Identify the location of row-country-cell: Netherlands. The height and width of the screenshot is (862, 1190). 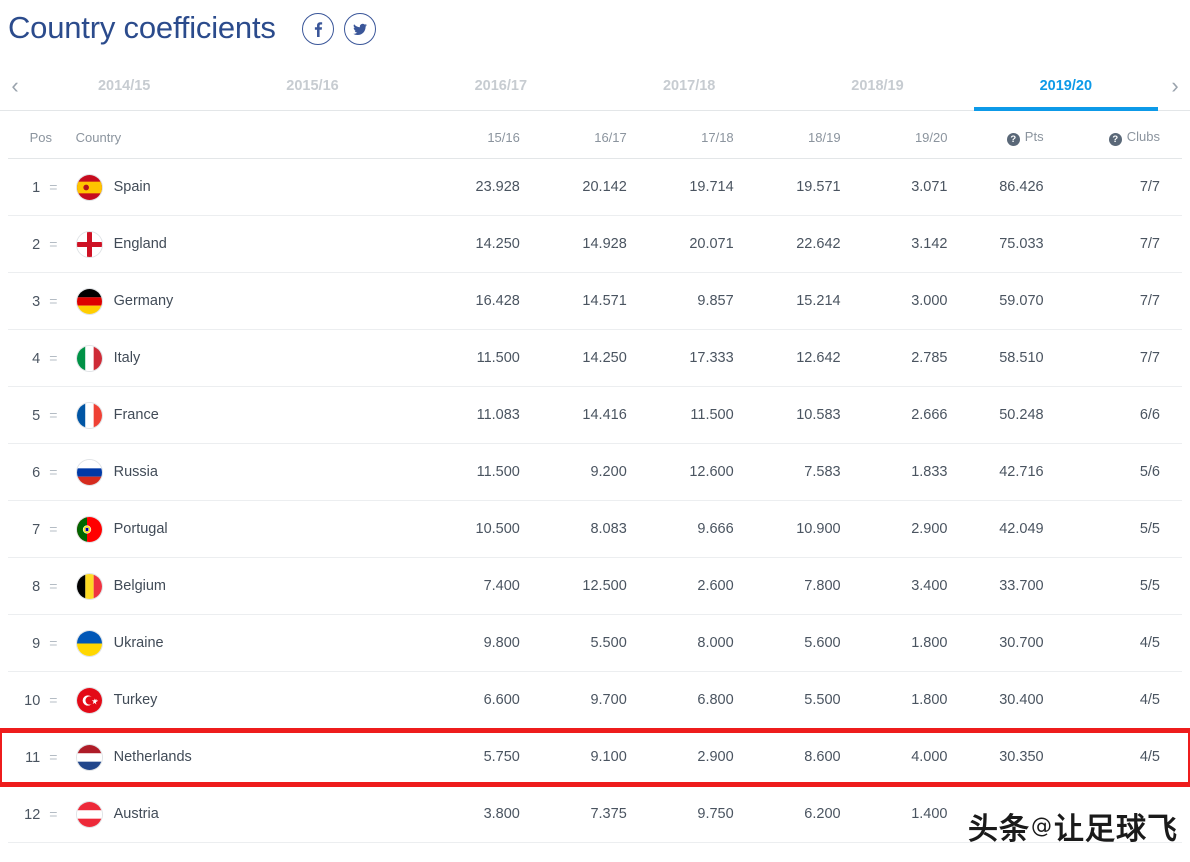
(248, 757).